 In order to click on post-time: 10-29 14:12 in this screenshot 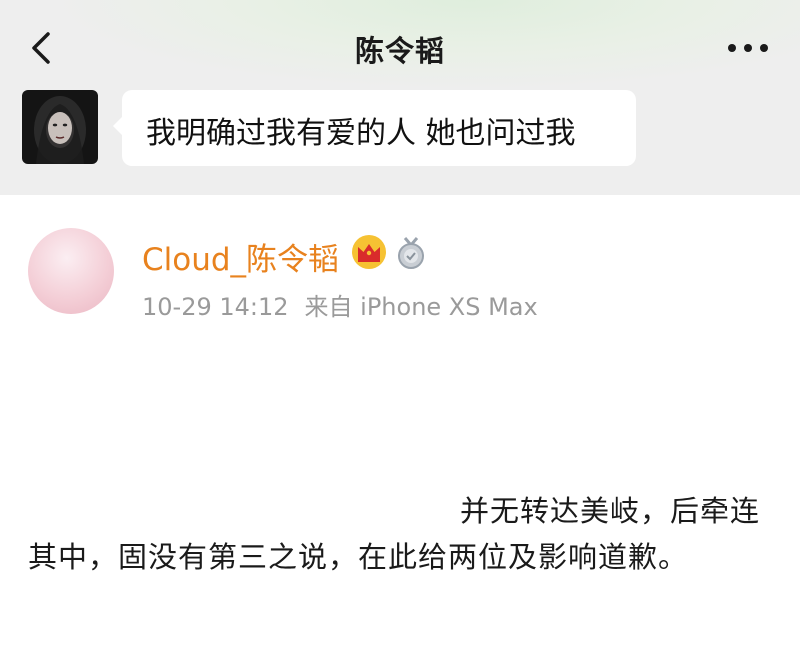, I will do `click(215, 307)`.